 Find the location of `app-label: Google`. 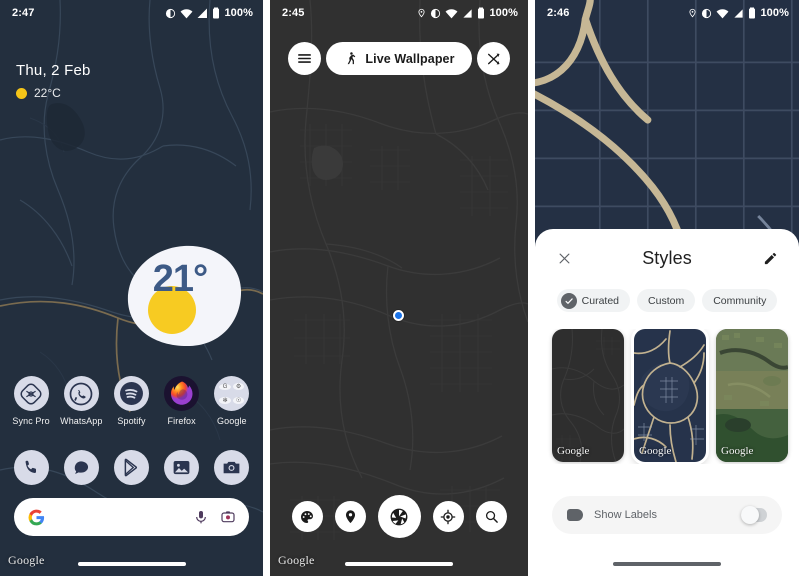

app-label: Google is located at coordinates (232, 421).